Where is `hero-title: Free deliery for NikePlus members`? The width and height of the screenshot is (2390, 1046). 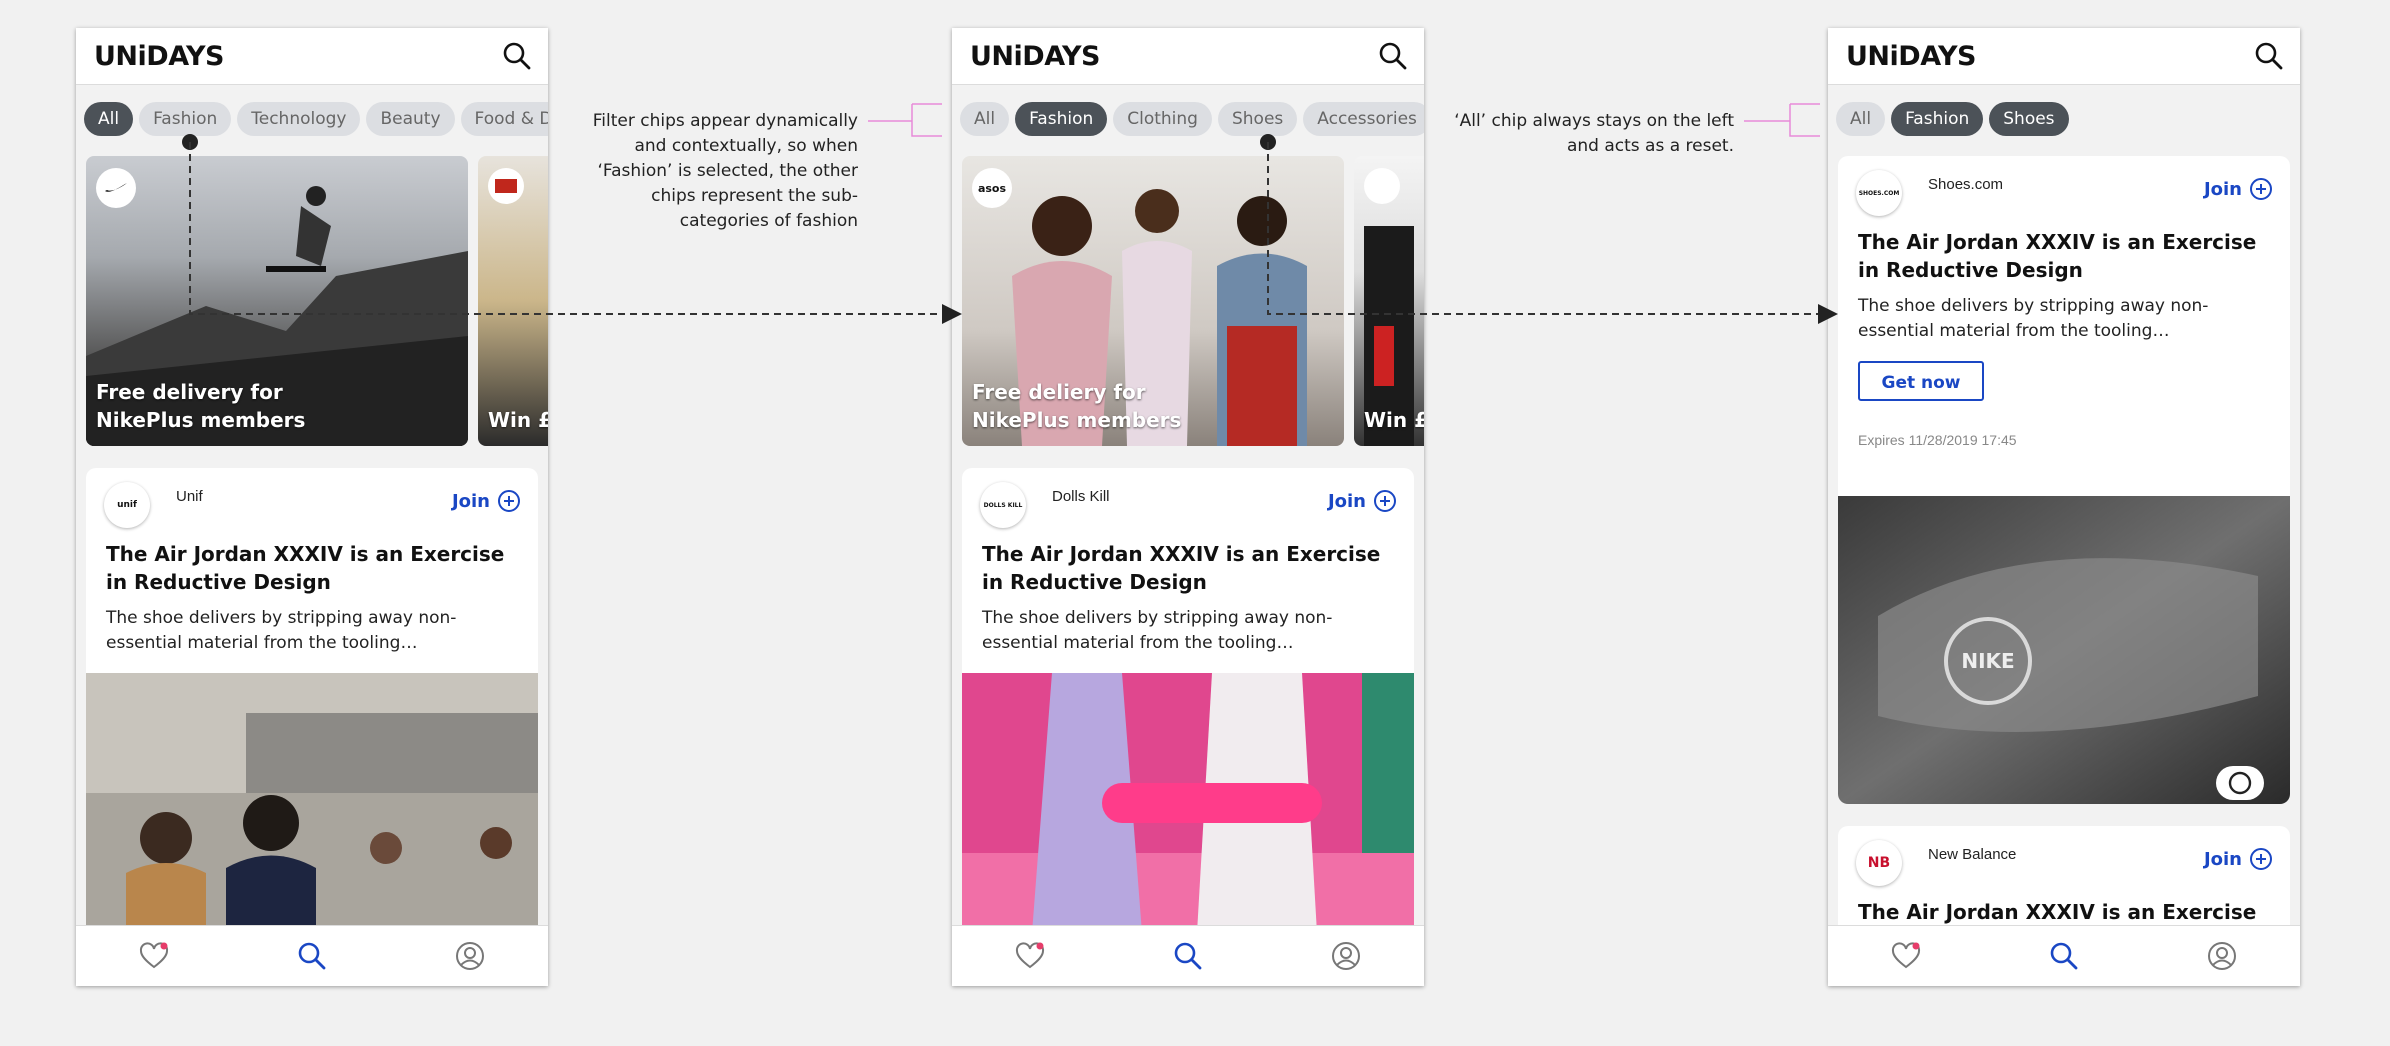 hero-title: Free deliery for NikePlus members is located at coordinates (1077, 406).